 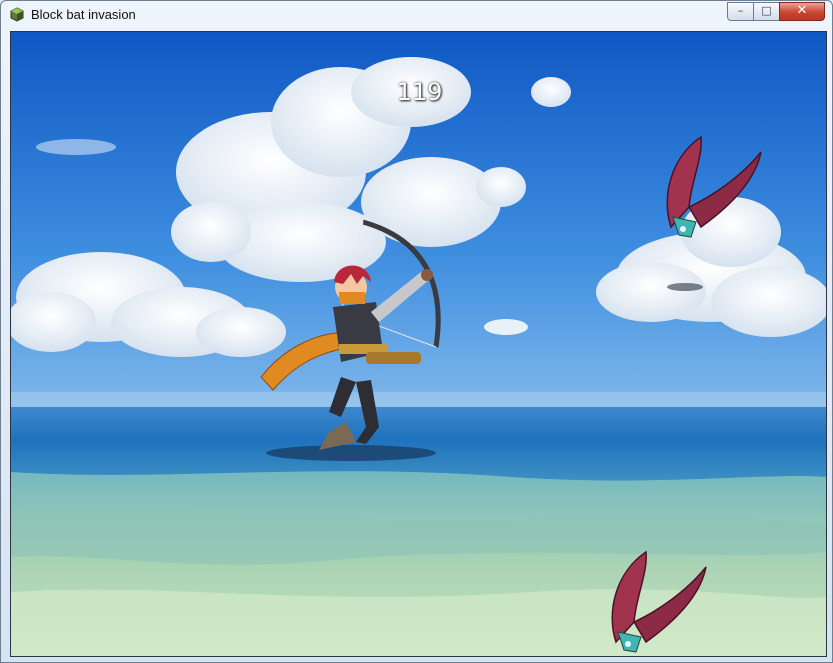 I want to click on app-icon, so click(x=17, y=14).